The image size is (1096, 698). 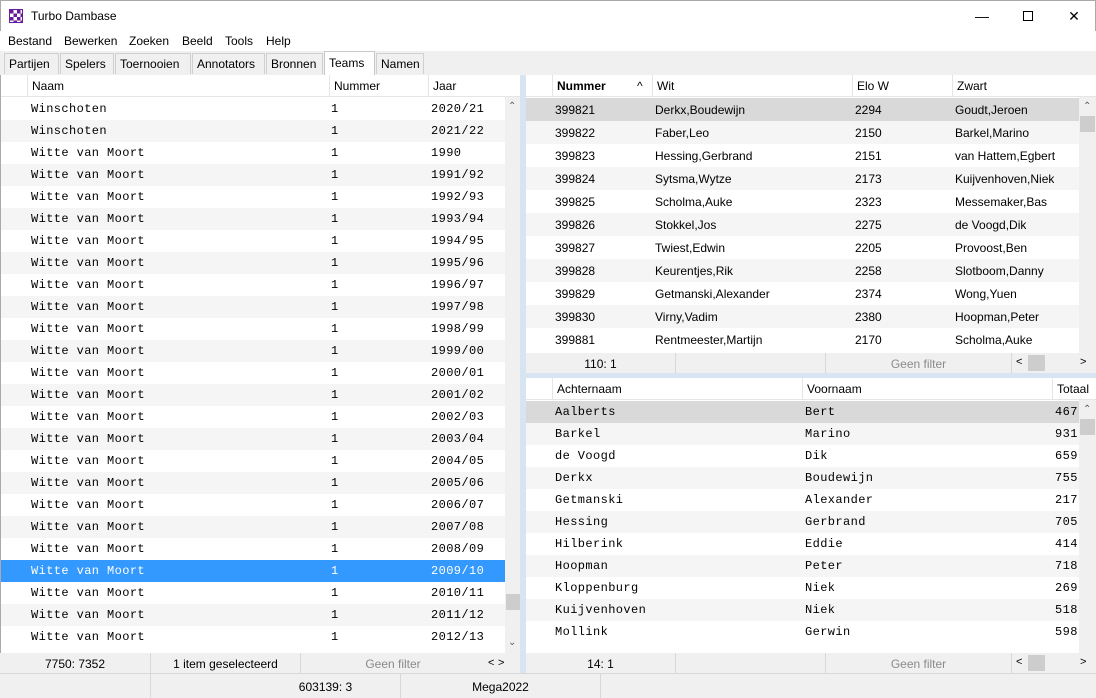 I want to click on team-row: Witte van Moort 1 2008/09, so click(x=253, y=549).